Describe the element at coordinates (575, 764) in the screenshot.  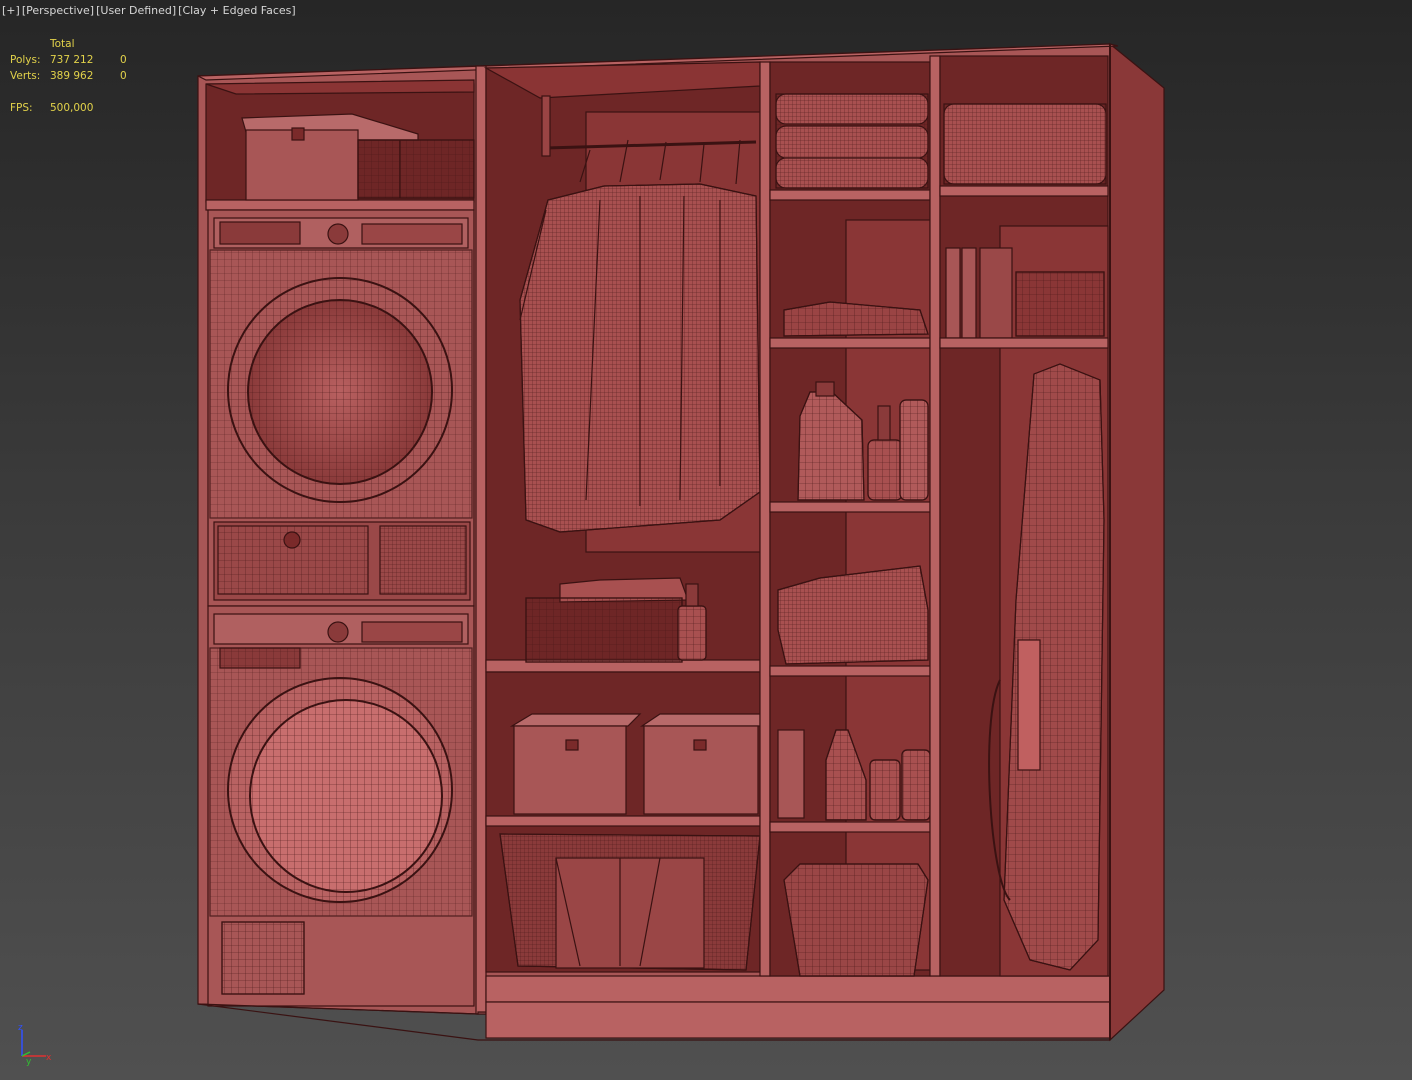
I see `storage-box-left` at that location.